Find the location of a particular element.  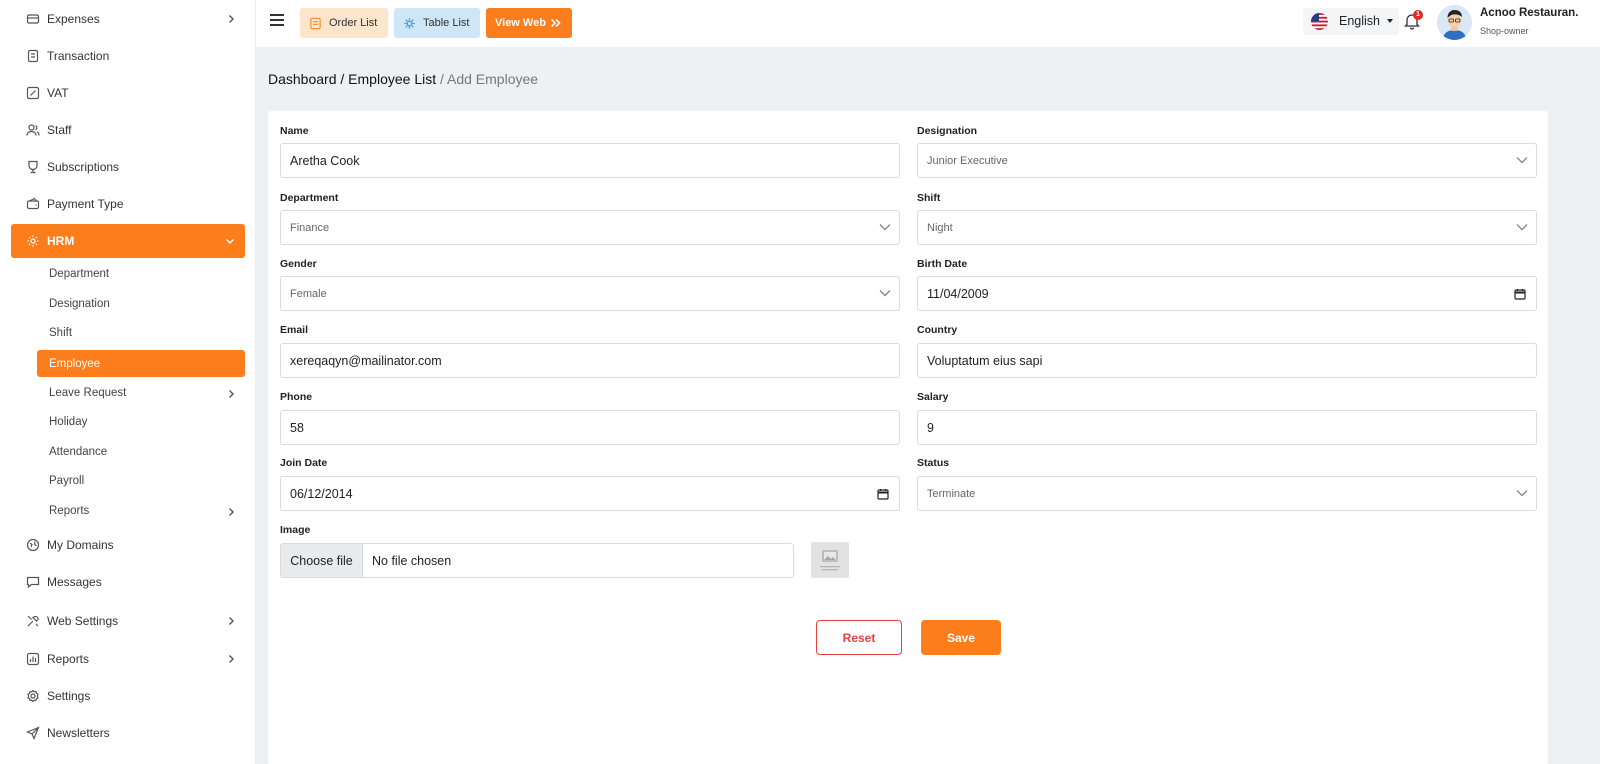

no-image-icon is located at coordinates (830, 560).